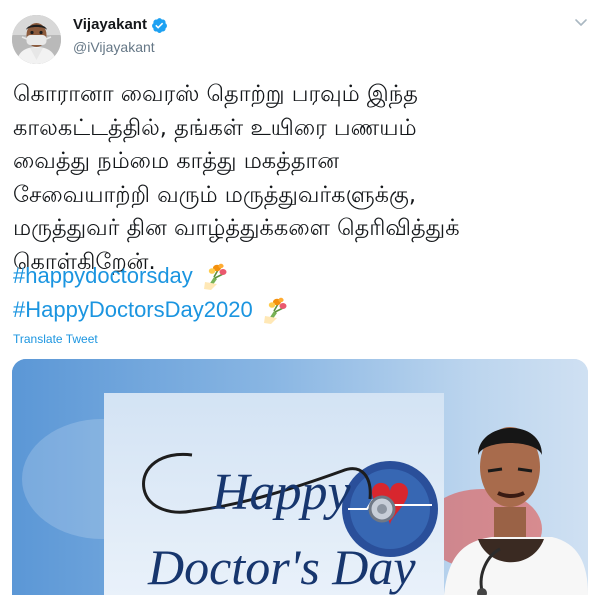  What do you see at coordinates (133, 310) in the screenshot?
I see `hashtag-link: #HappyDoctorsDay2020` at bounding box center [133, 310].